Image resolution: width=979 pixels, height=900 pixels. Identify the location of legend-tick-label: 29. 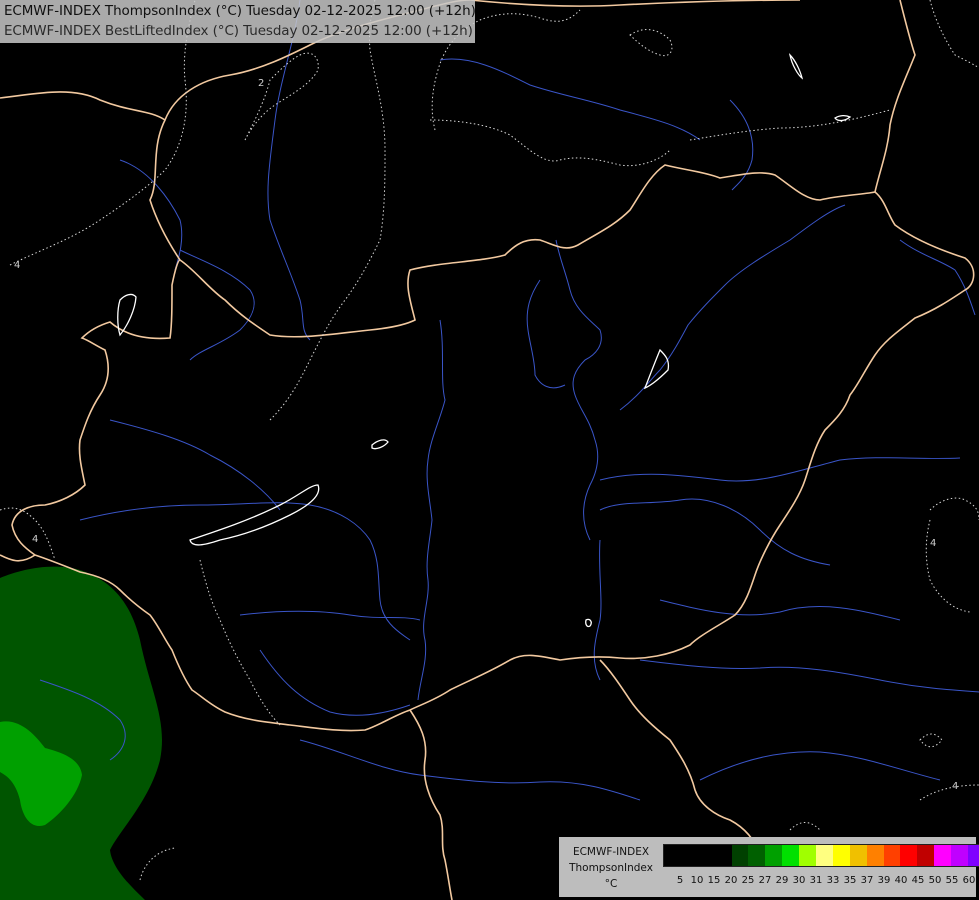
(782, 880).